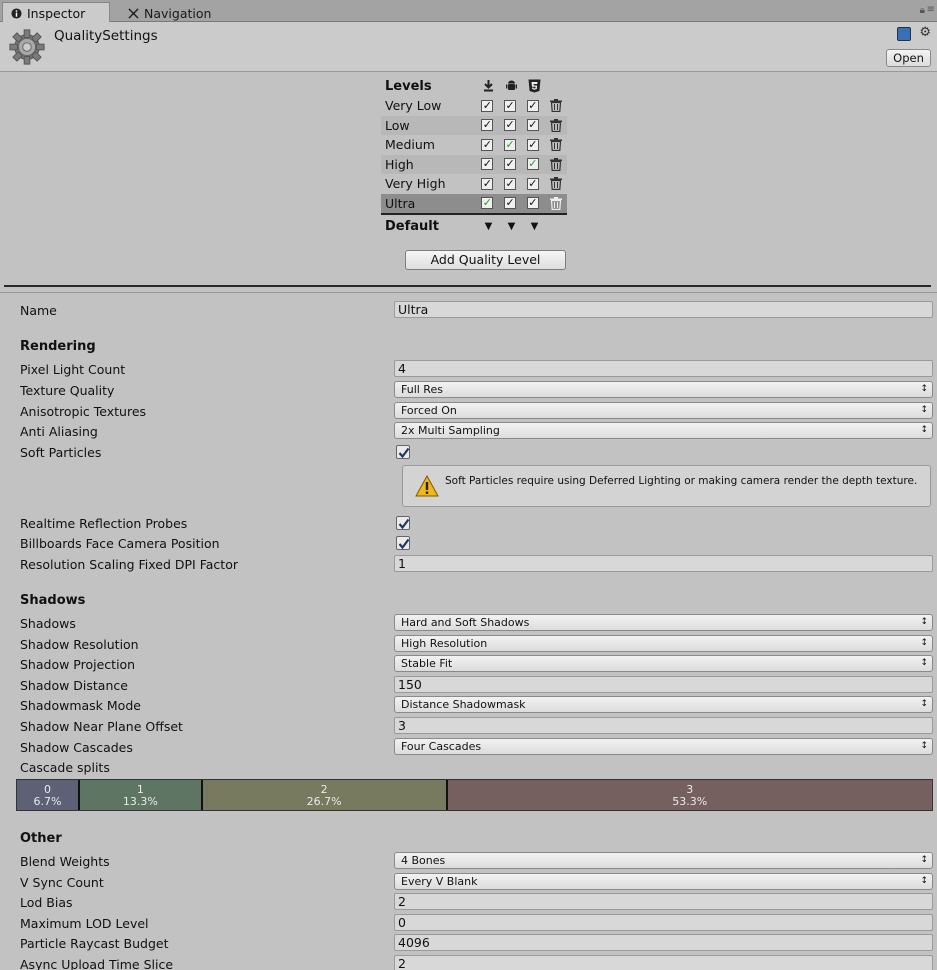 The image size is (937, 970). I want to click on shadows-value: Hard and Soft Shadows, so click(465, 622).